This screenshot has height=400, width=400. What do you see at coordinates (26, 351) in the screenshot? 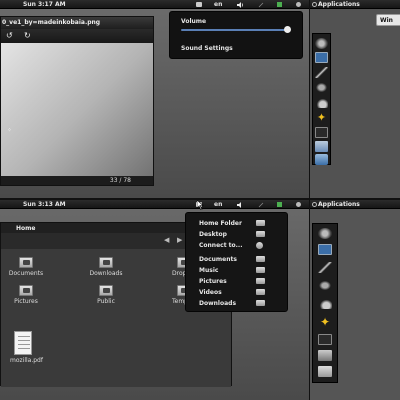
I see `file-item: mozilla.pdf` at bounding box center [26, 351].